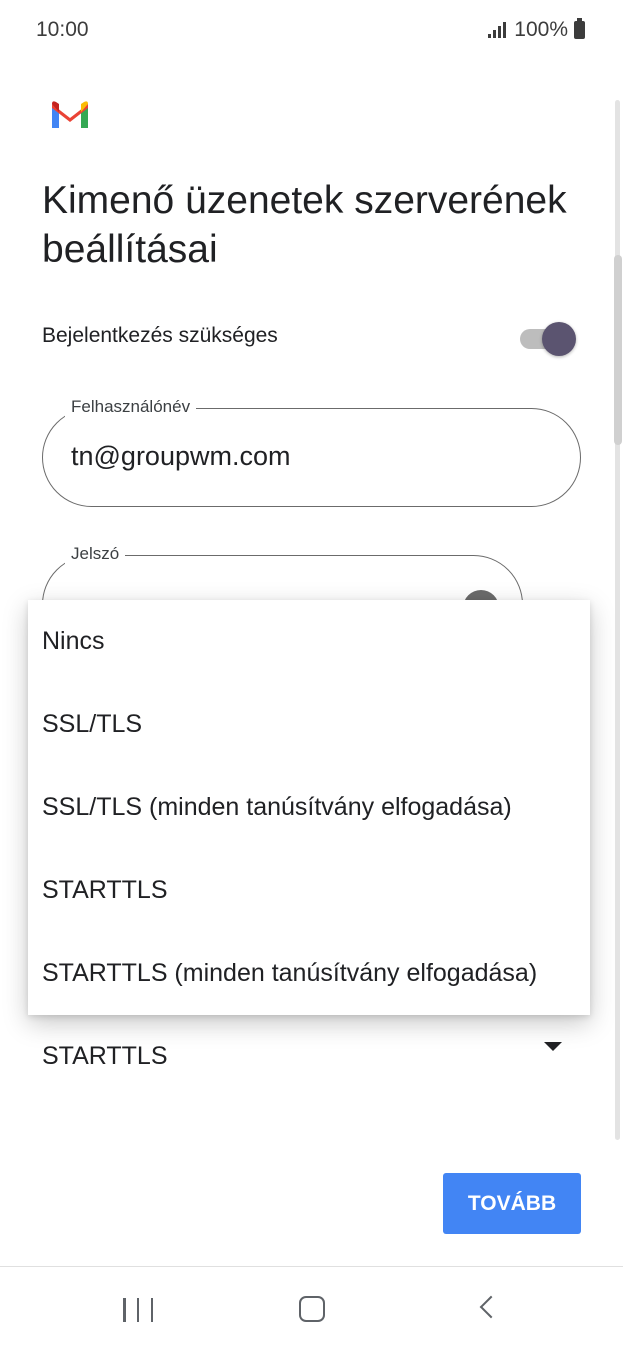 The width and height of the screenshot is (623, 1349). Describe the element at coordinates (512, 1203) in the screenshot. I see `next-button: TOVÁBB` at that location.